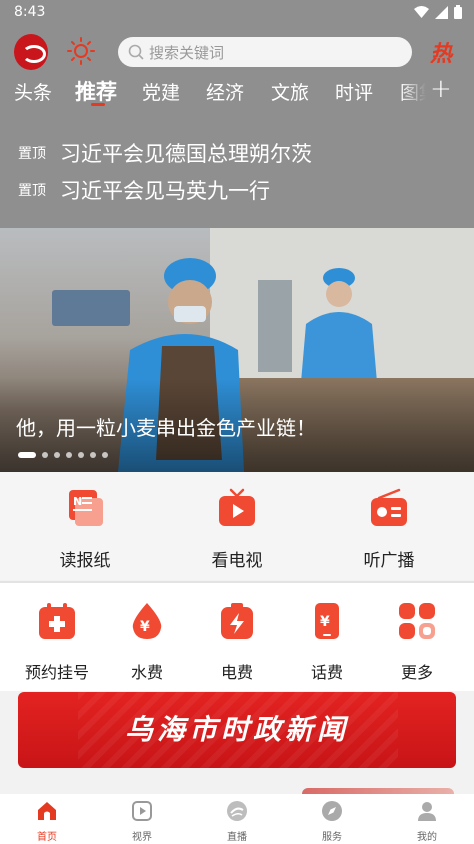 The width and height of the screenshot is (474, 844). I want to click on video-icon, so click(142, 811).